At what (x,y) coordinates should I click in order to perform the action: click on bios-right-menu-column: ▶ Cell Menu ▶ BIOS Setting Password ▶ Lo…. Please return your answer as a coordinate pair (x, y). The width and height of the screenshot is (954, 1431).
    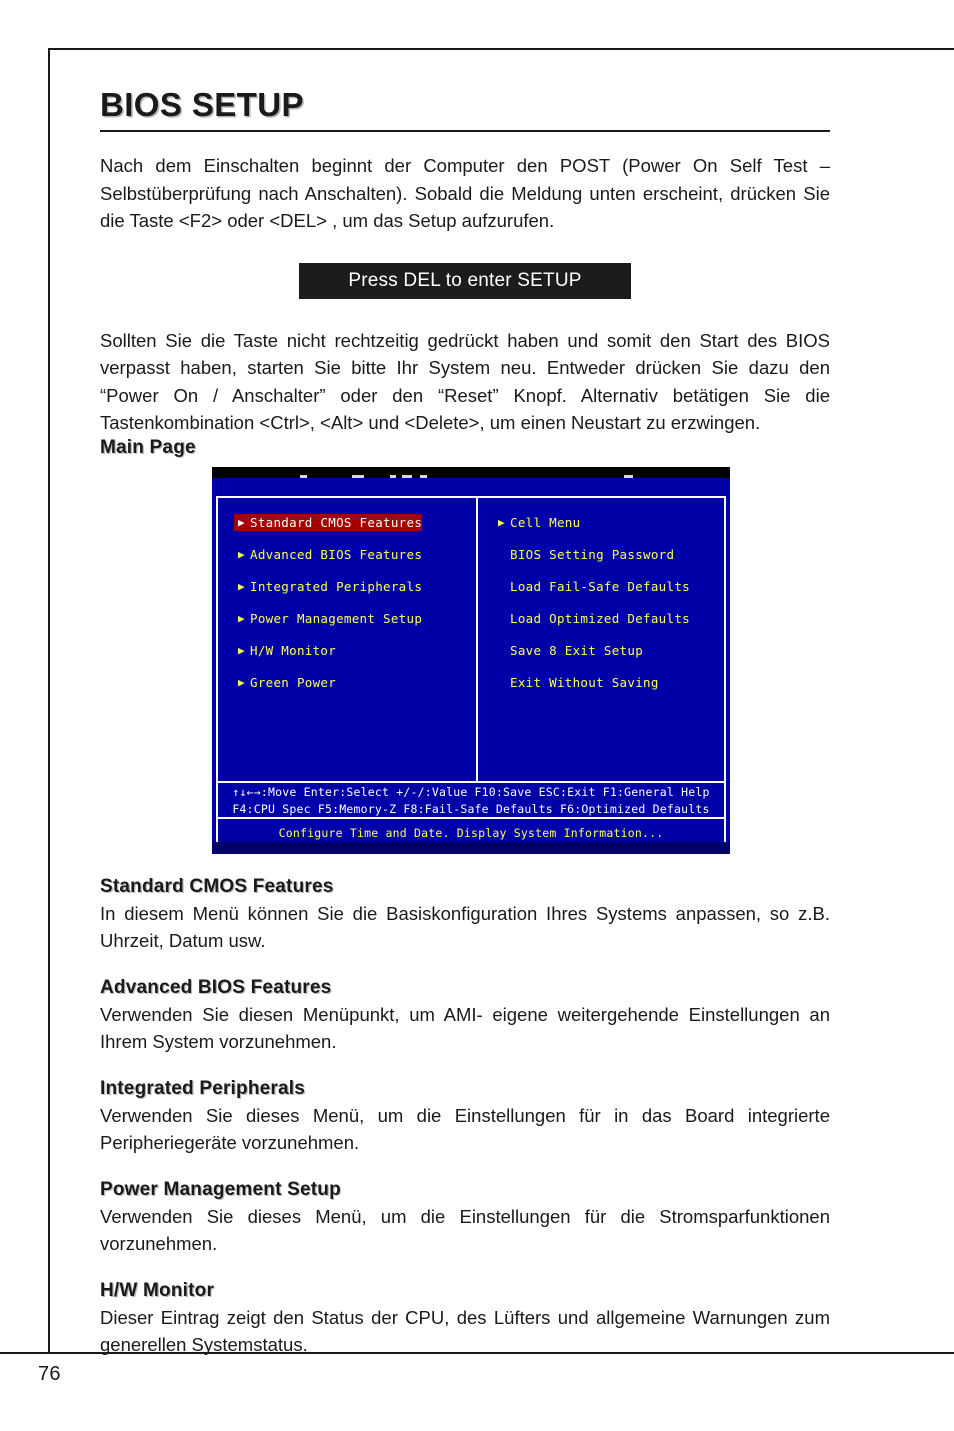
    Looking at the image, I should click on (592, 610).